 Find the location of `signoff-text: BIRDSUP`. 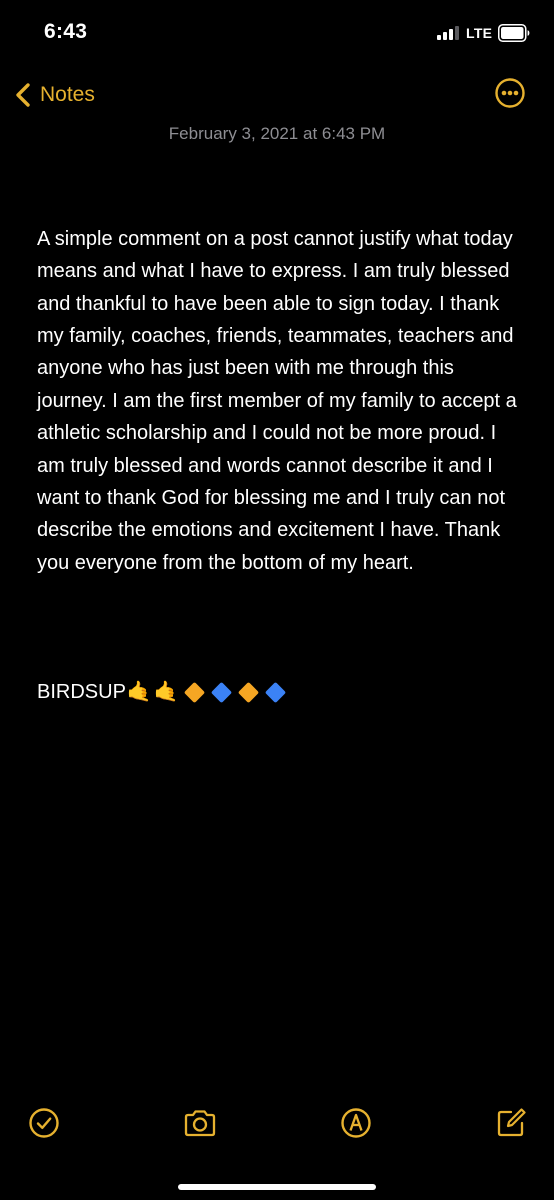

signoff-text: BIRDSUP is located at coordinates (81, 692).